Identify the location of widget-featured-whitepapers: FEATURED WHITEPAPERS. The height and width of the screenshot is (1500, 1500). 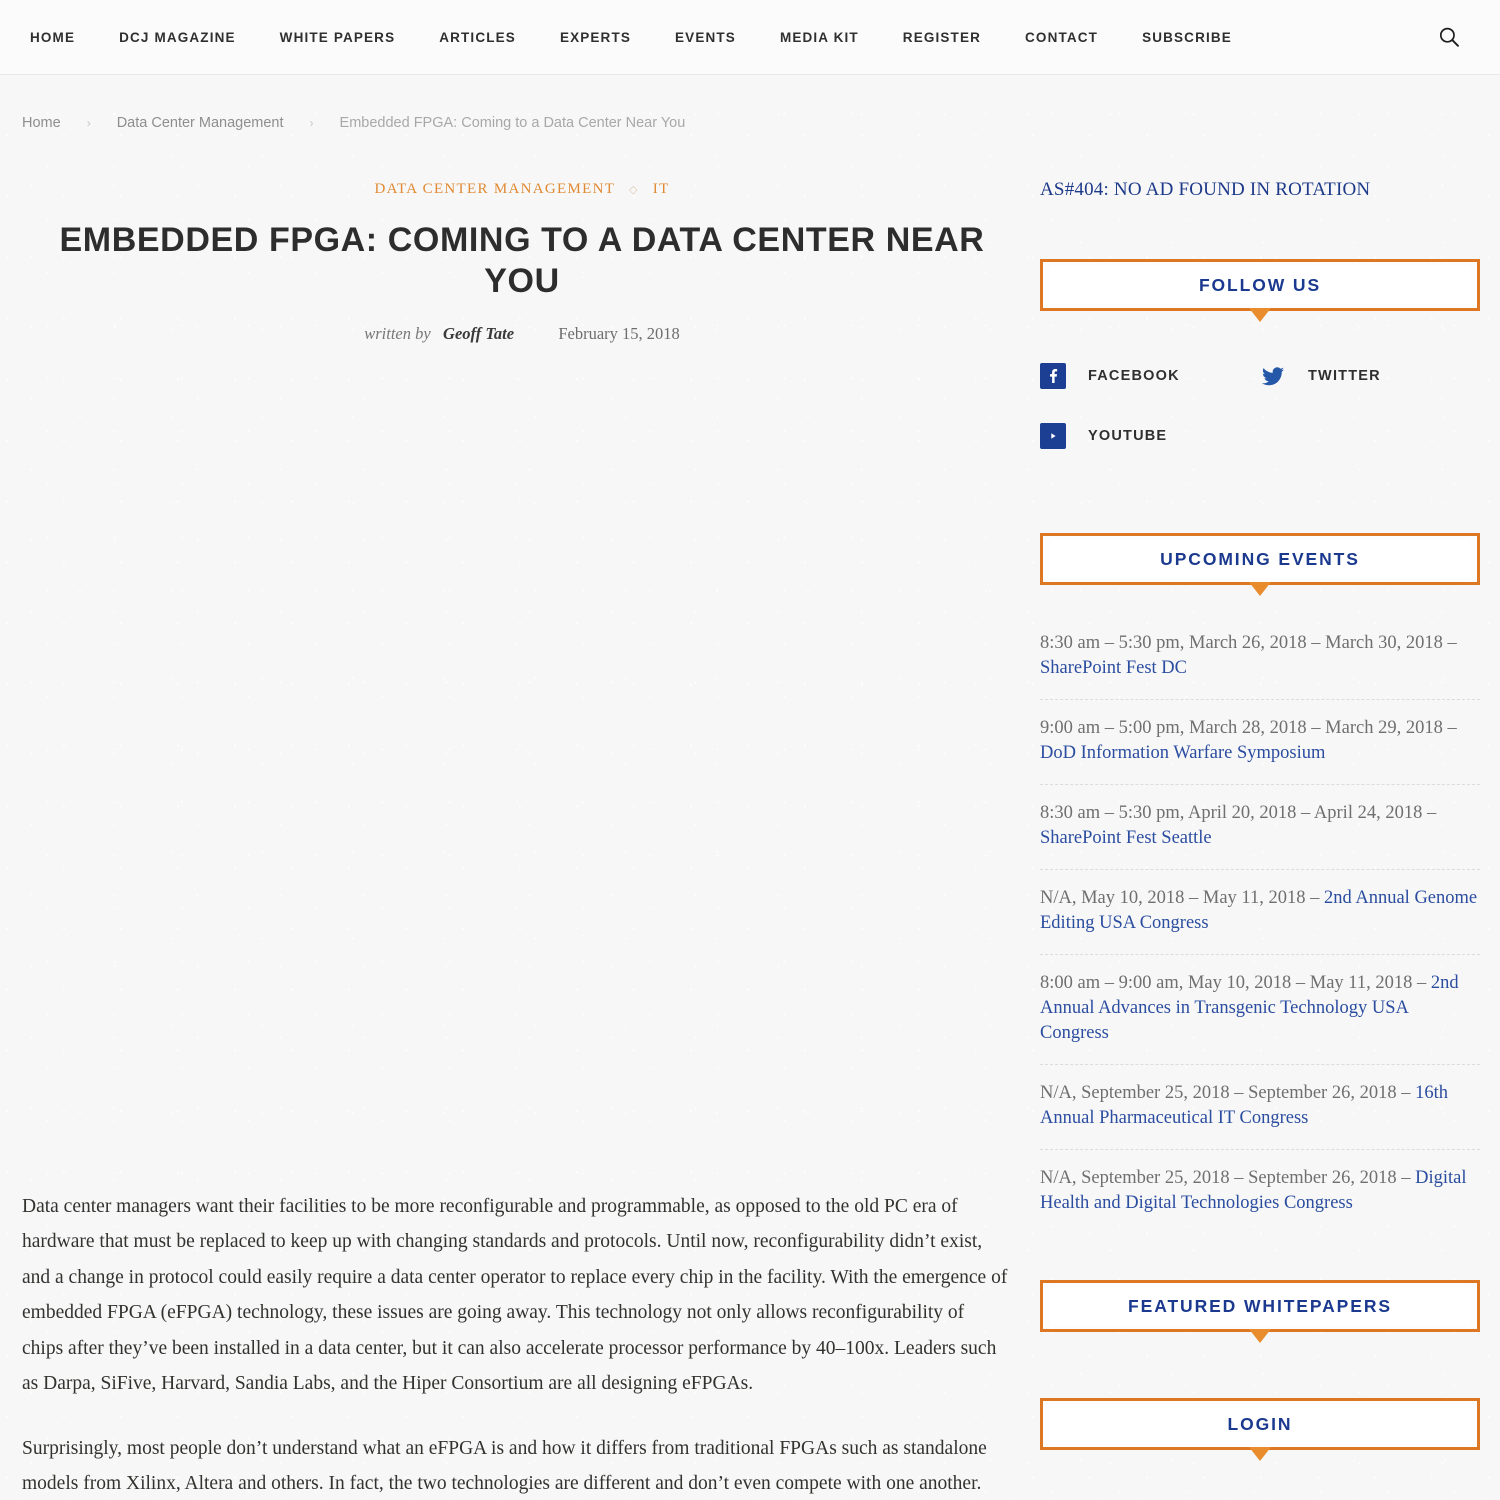
(1260, 1311).